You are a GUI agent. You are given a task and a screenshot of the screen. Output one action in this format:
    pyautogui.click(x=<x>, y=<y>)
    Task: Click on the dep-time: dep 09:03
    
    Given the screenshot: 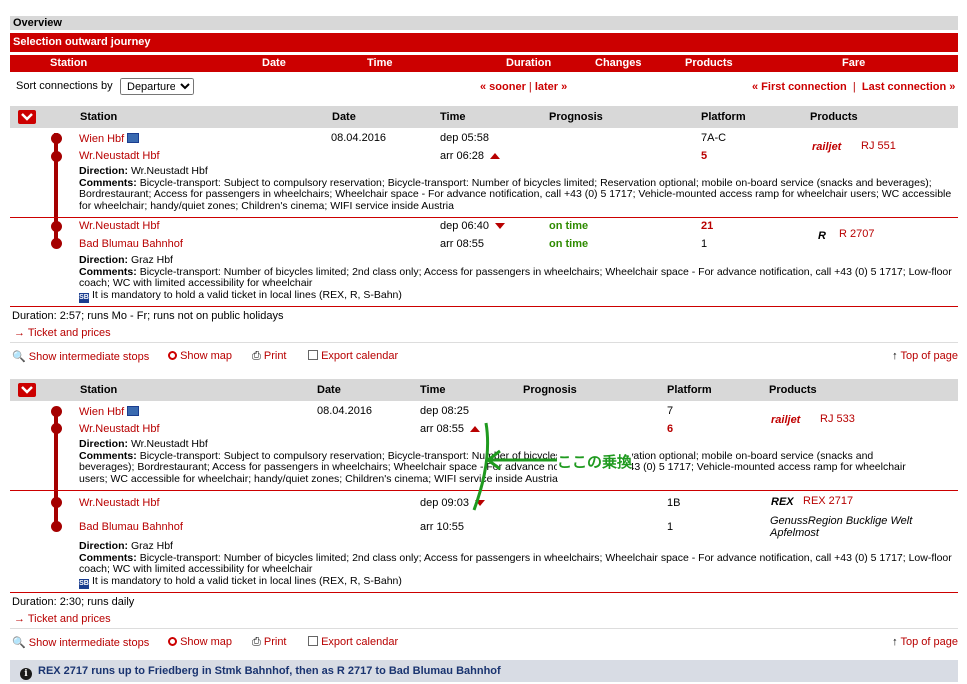 What is the action you would take?
    pyautogui.click(x=444, y=503)
    